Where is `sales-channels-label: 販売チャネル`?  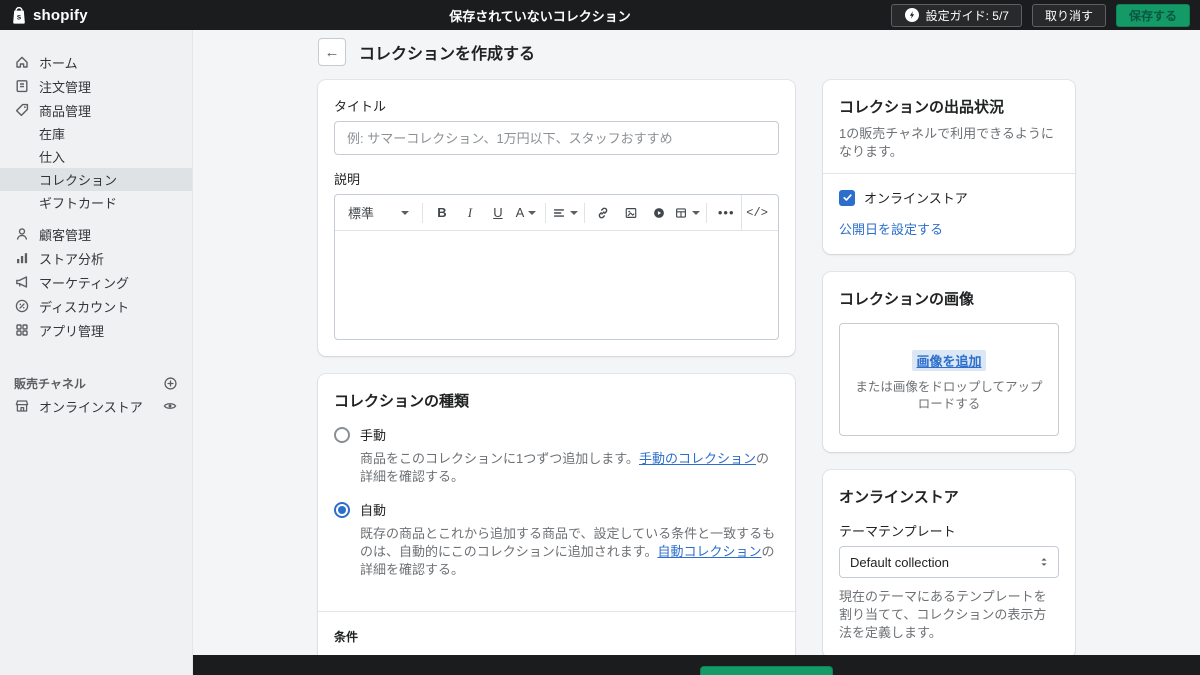 sales-channels-label: 販売チャネル is located at coordinates (50, 383).